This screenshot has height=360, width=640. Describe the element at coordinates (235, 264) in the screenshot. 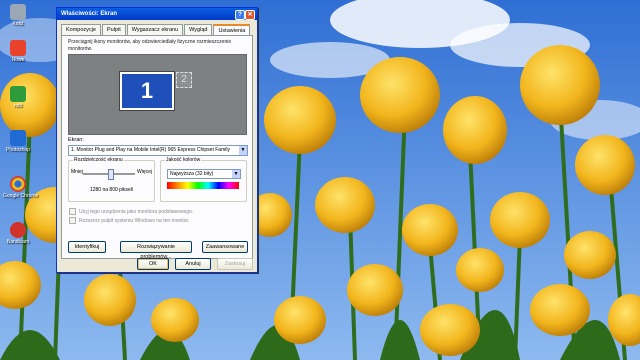

I see `apply-button: Zastosuj` at that location.